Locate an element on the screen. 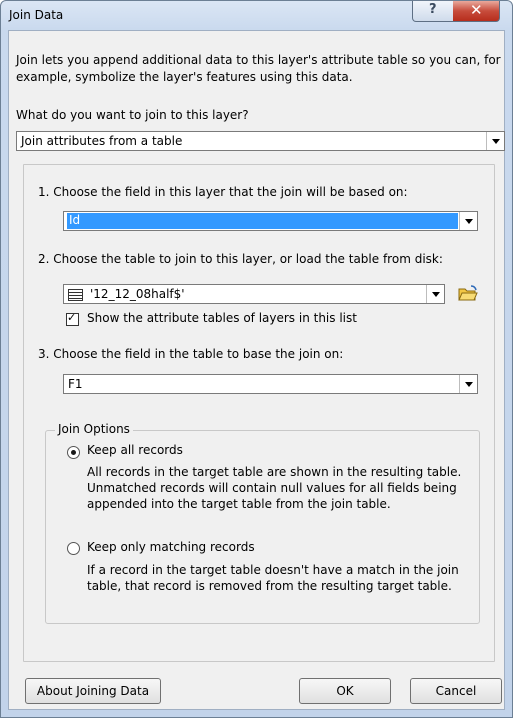  open-folder-icon is located at coordinates (468, 293).